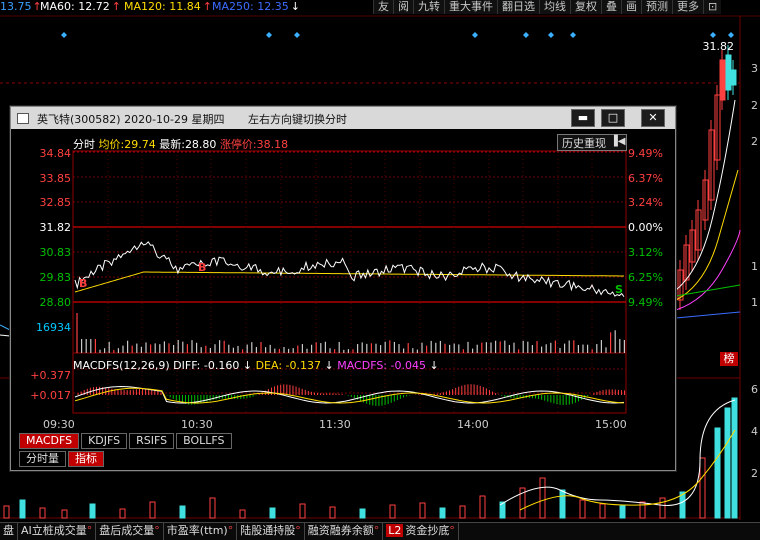  What do you see at coordinates (271, 531) in the screenshot?
I see `bottom-tab: 陆股通持股°` at bounding box center [271, 531].